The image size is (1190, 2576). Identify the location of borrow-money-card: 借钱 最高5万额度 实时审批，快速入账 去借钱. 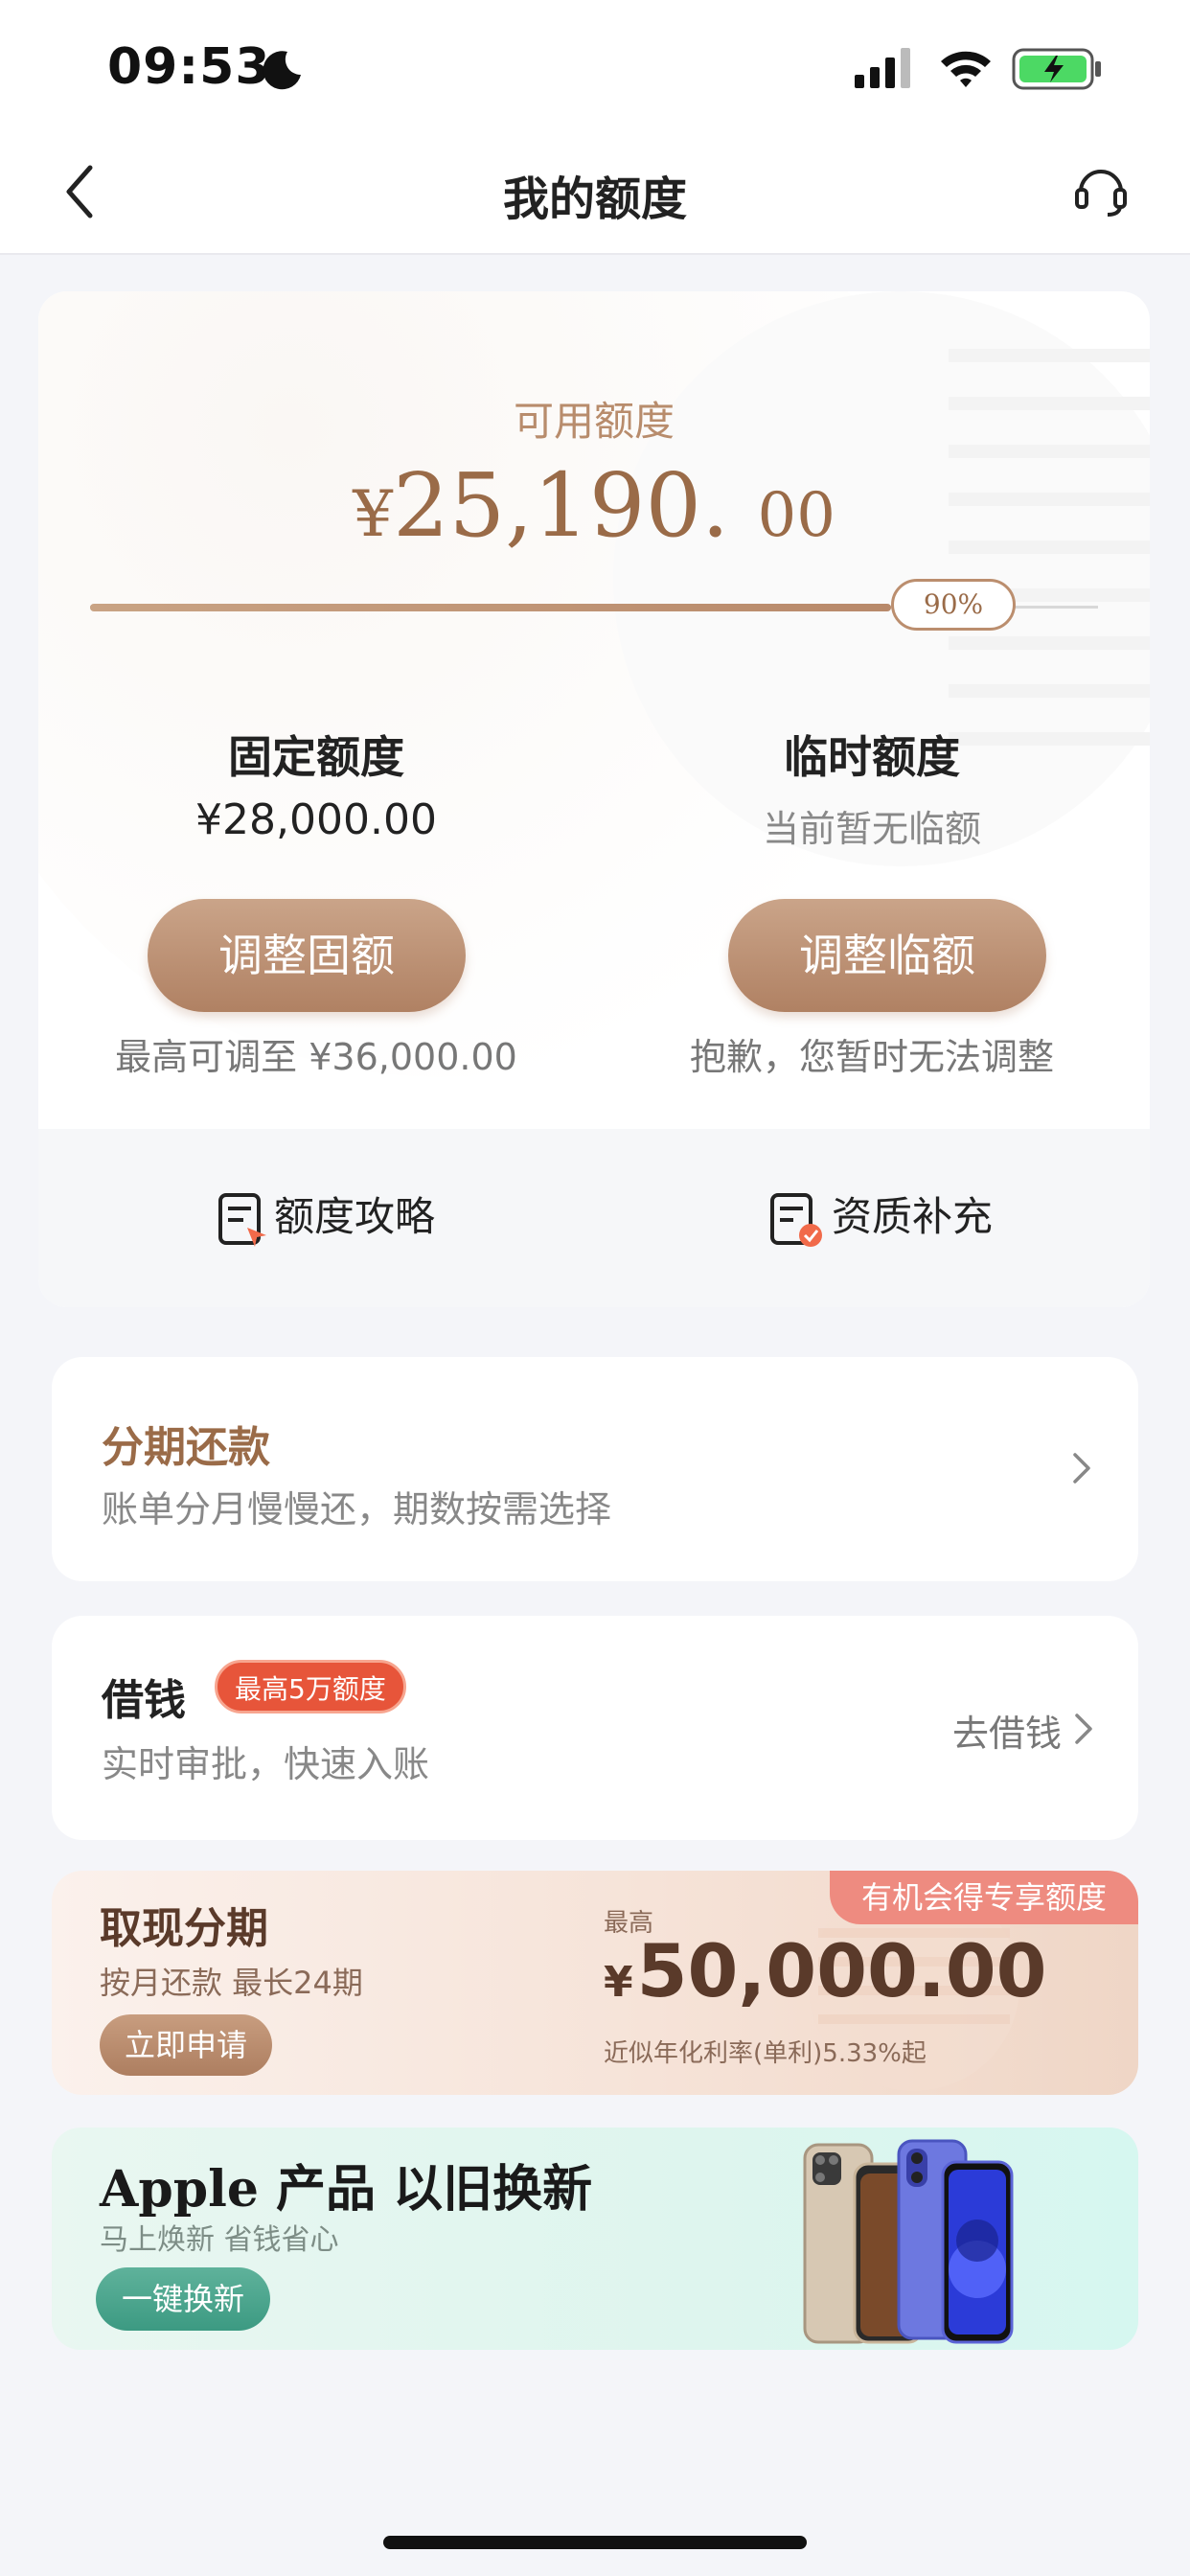
(595, 1728).